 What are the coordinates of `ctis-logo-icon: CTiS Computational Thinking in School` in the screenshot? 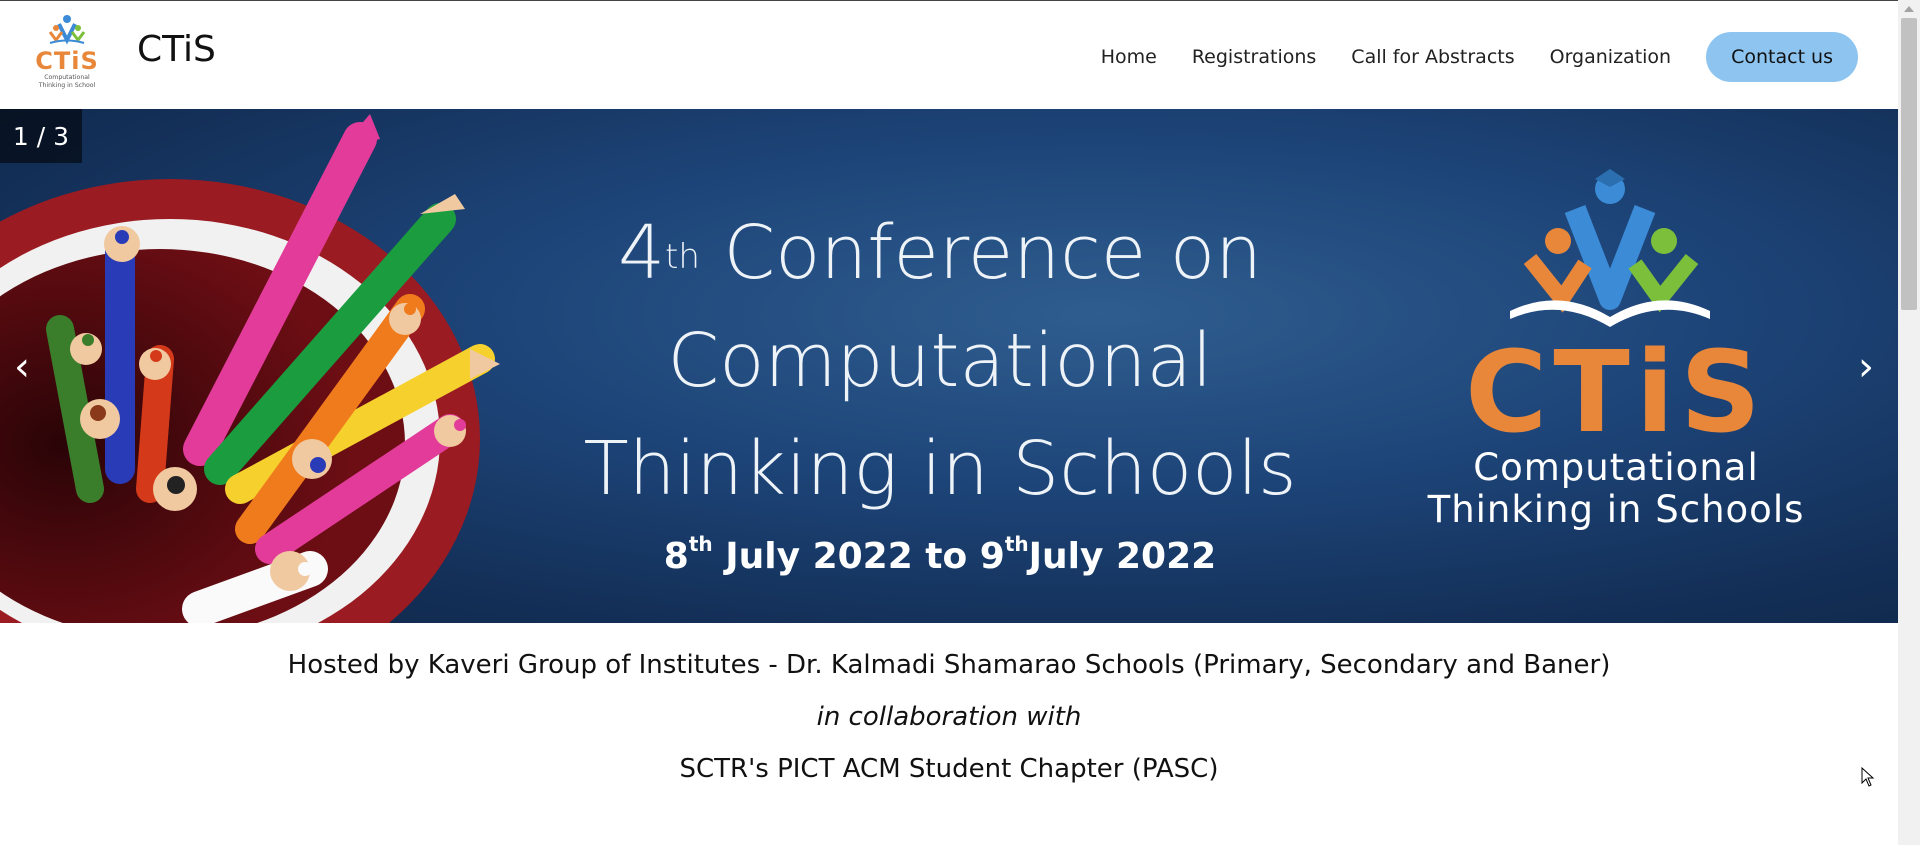 It's located at (67, 51).